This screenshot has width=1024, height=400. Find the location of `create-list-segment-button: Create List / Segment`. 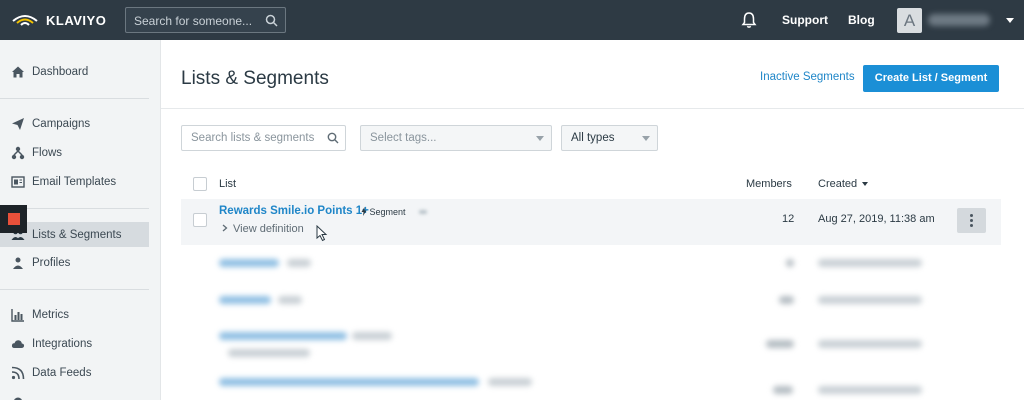

create-list-segment-button: Create List / Segment is located at coordinates (931, 78).